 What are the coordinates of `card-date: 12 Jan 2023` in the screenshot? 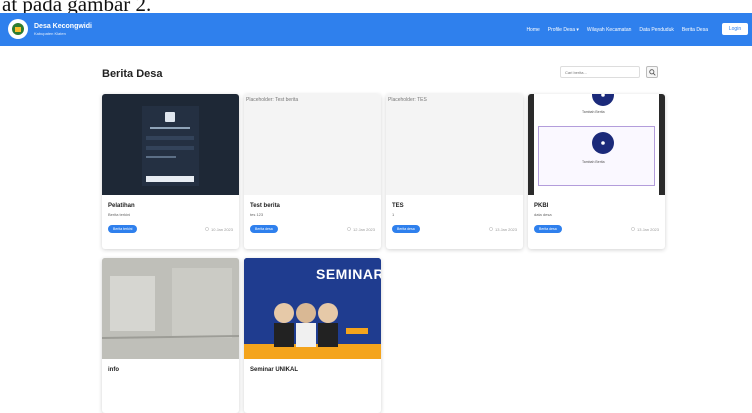 It's located at (361, 229).